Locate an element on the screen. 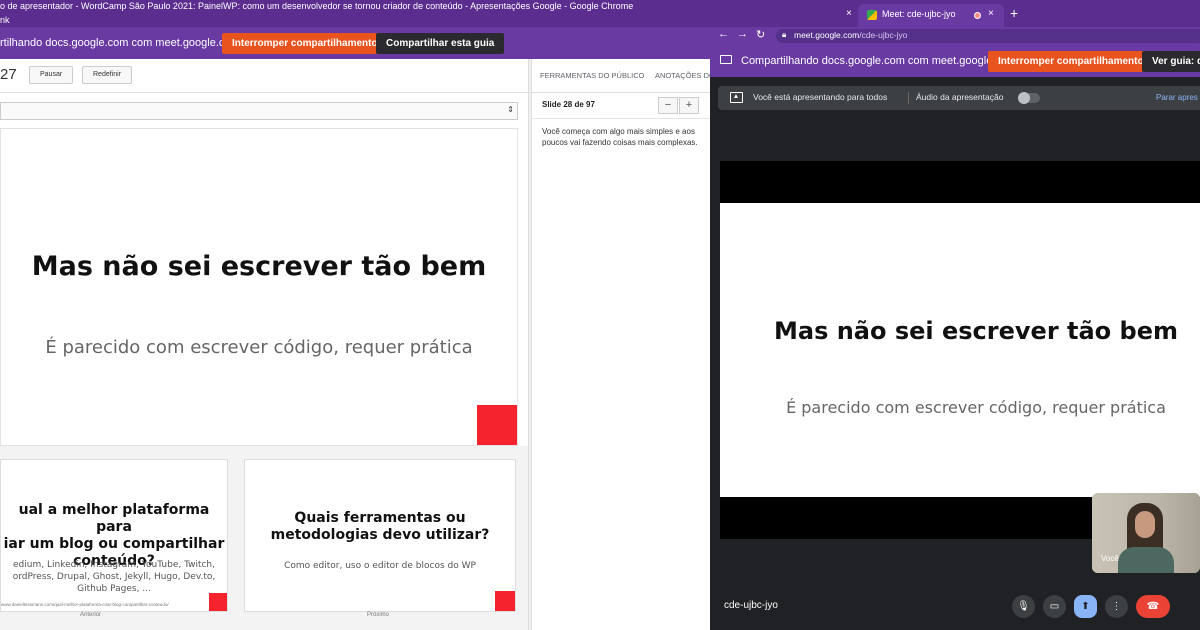 The height and width of the screenshot is (630, 1200). reset-button: Redefinir is located at coordinates (107, 75).